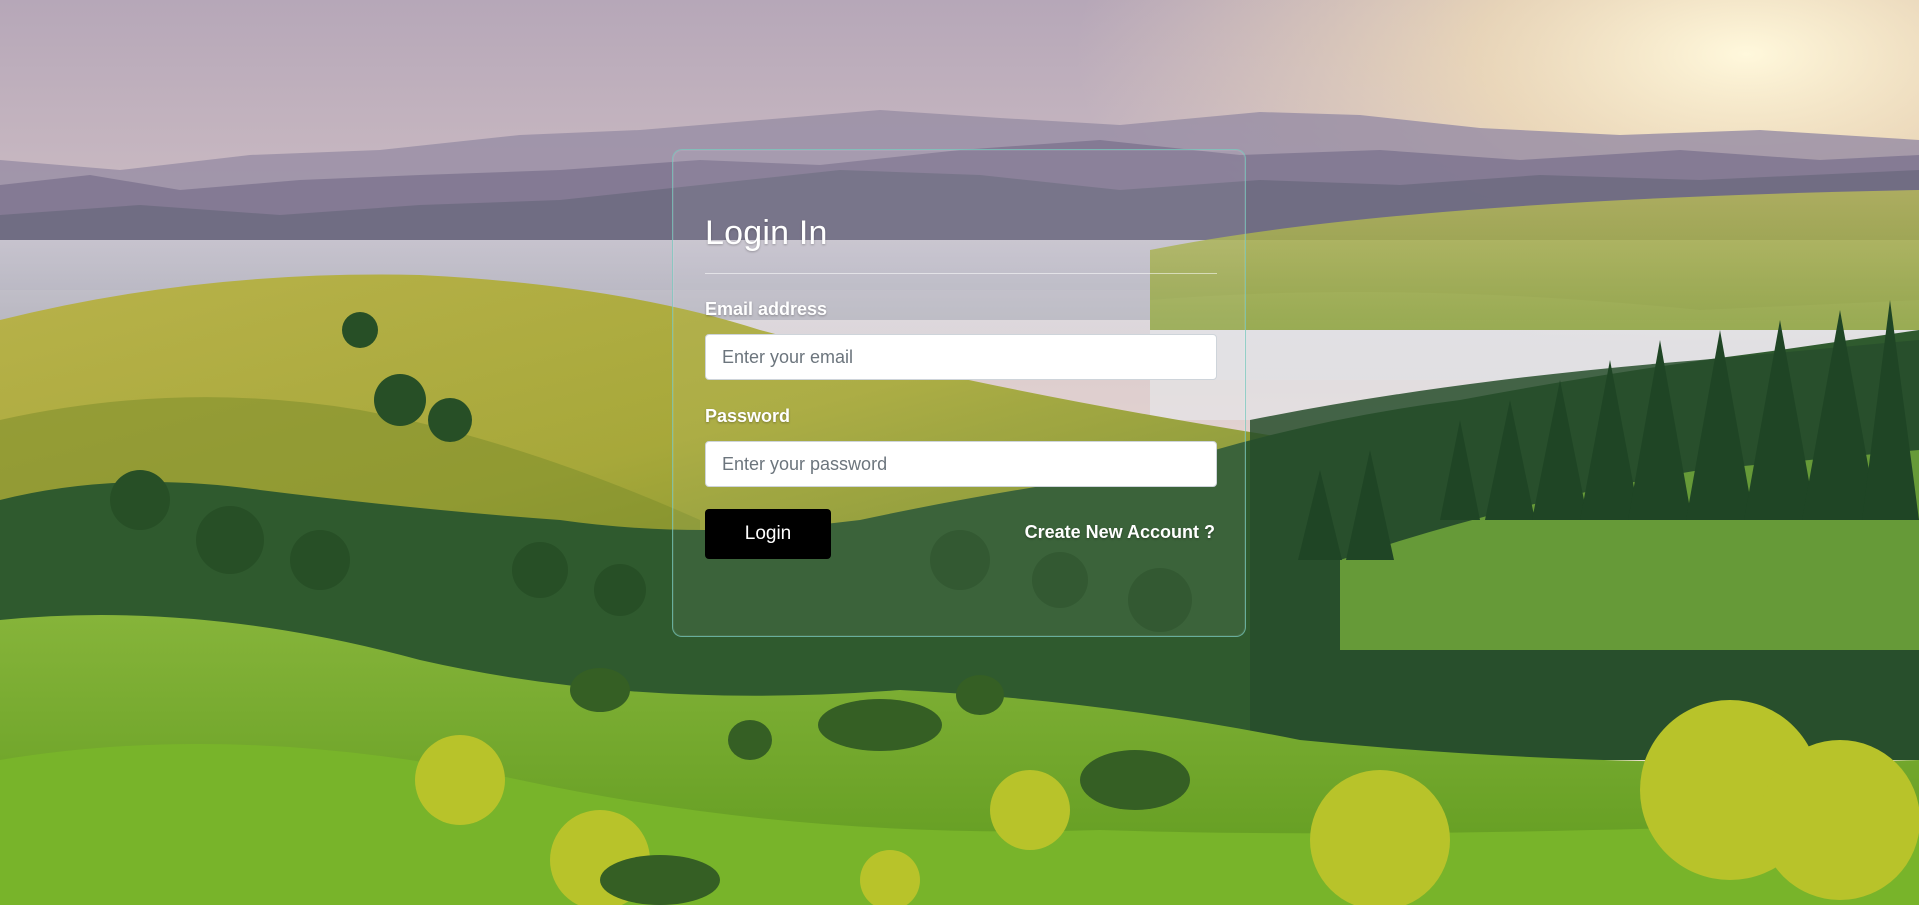  I want to click on title-divider, so click(961, 273).